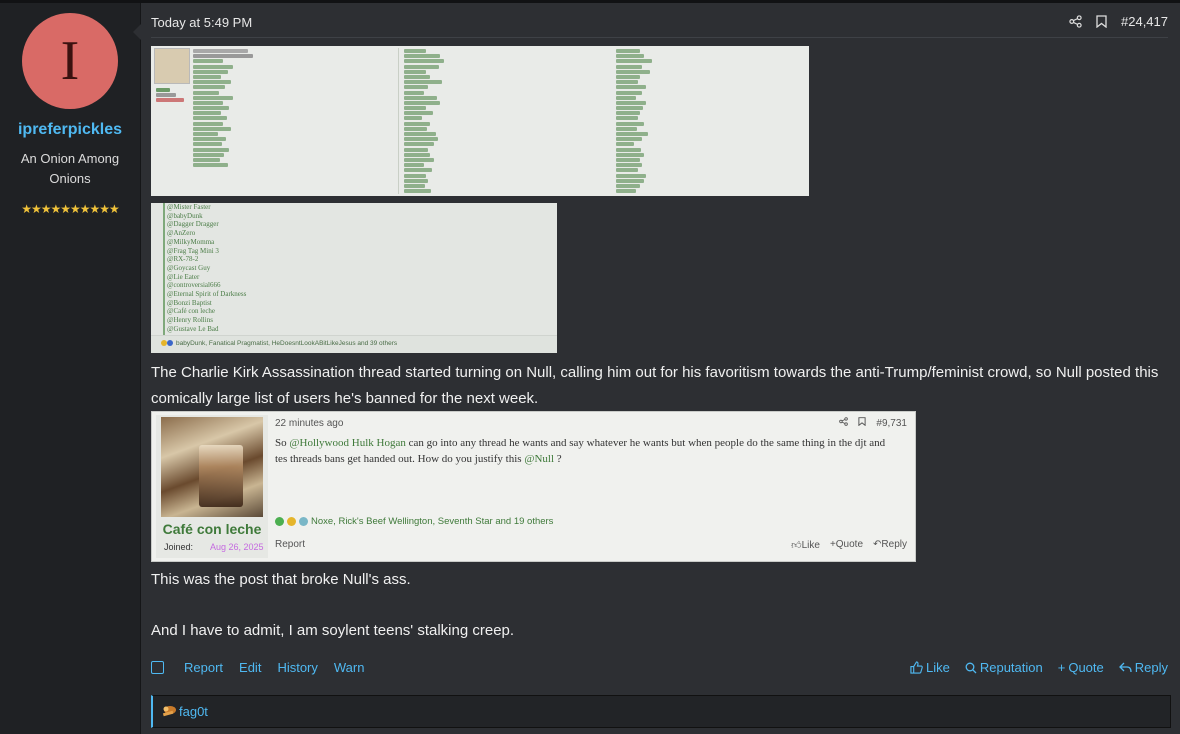 The width and height of the screenshot is (1180, 734). What do you see at coordinates (189, 207) in the screenshot?
I see `banned-name: @Mister Faster` at bounding box center [189, 207].